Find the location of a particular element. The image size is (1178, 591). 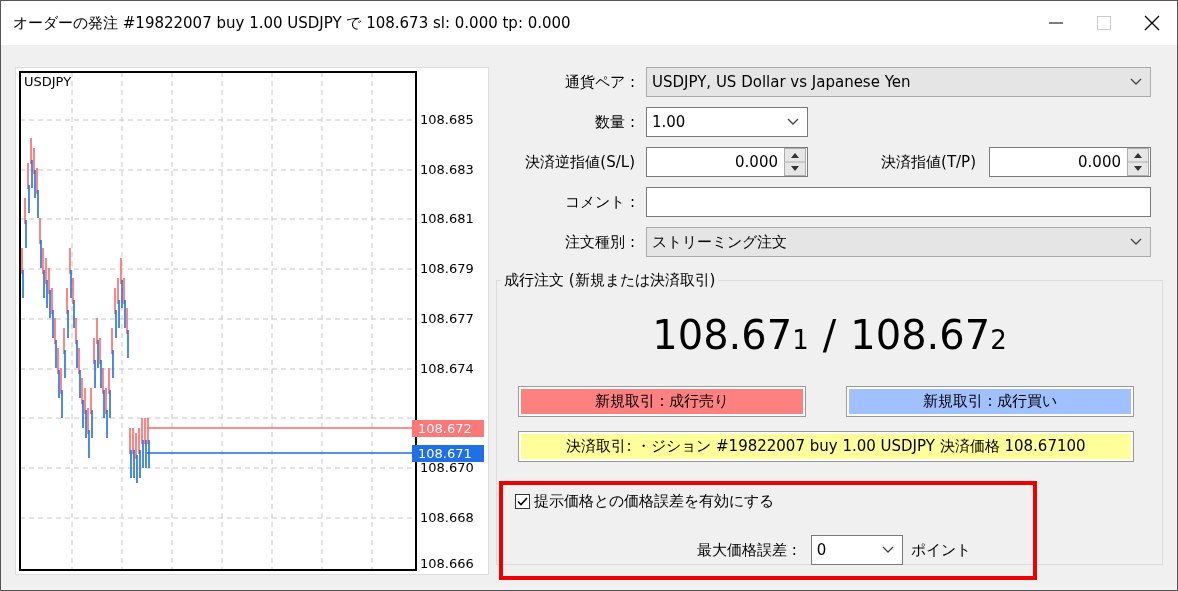

field-label: コメント : is located at coordinates (599, 202).